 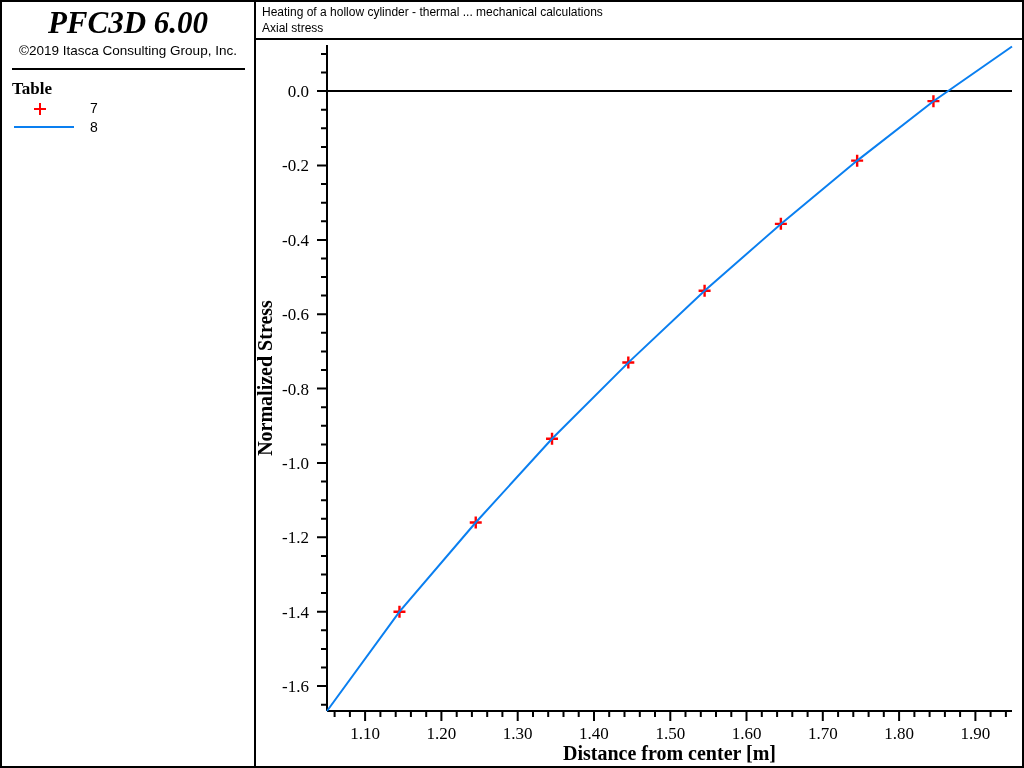 I want to click on y-tick-label: -0.6, so click(x=295, y=315).